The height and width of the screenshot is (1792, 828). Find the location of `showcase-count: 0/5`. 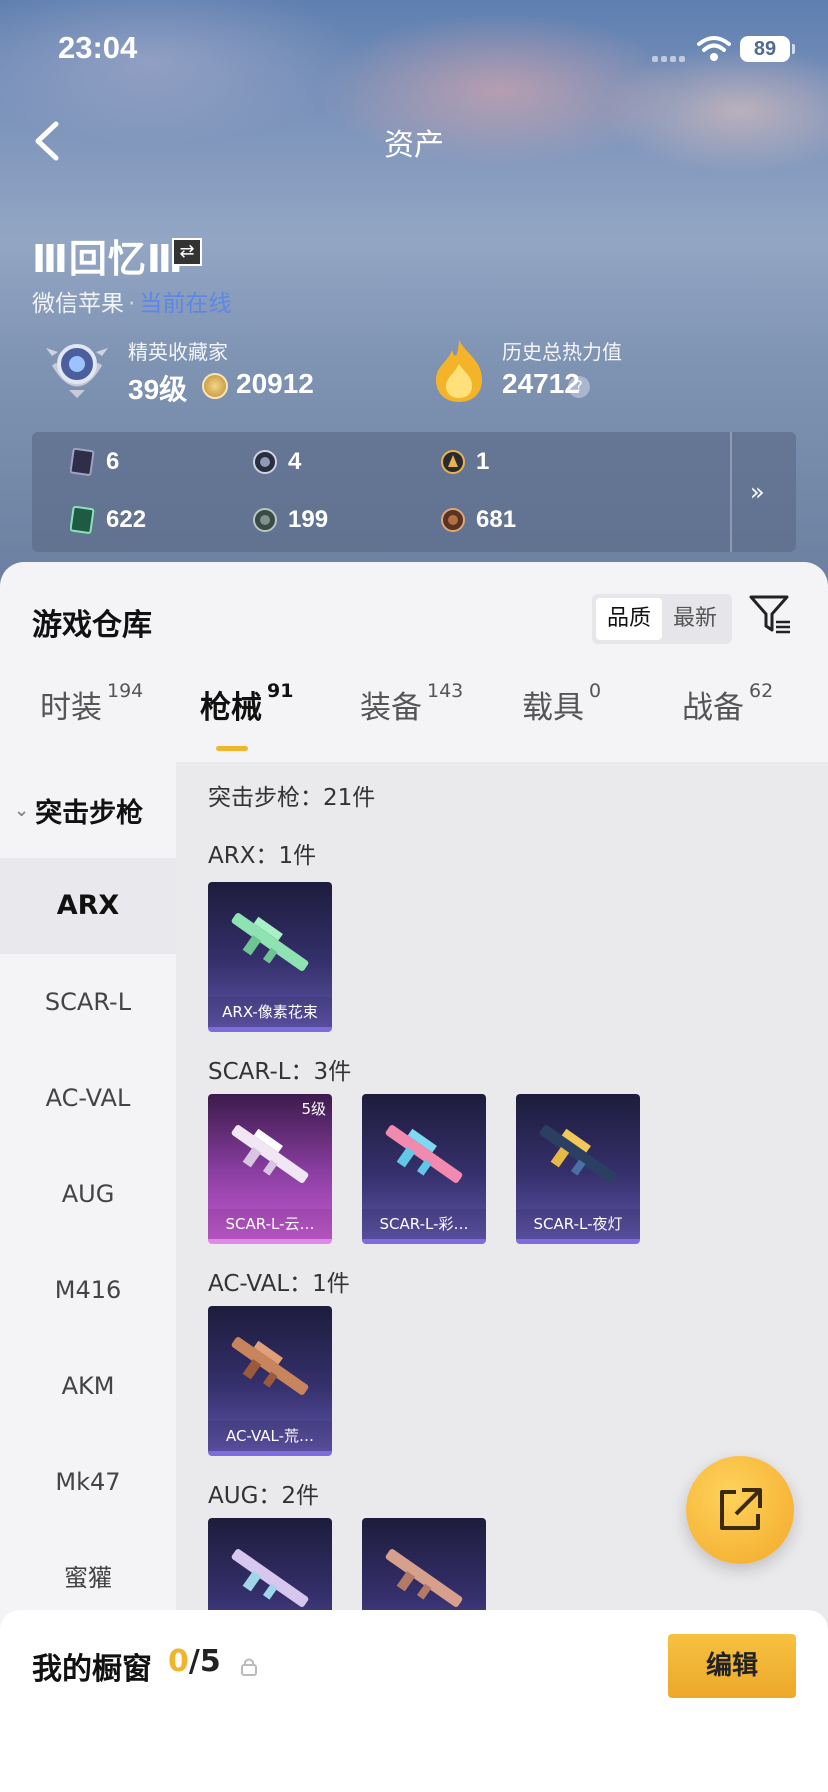

showcase-count: 0/5 is located at coordinates (194, 1661).